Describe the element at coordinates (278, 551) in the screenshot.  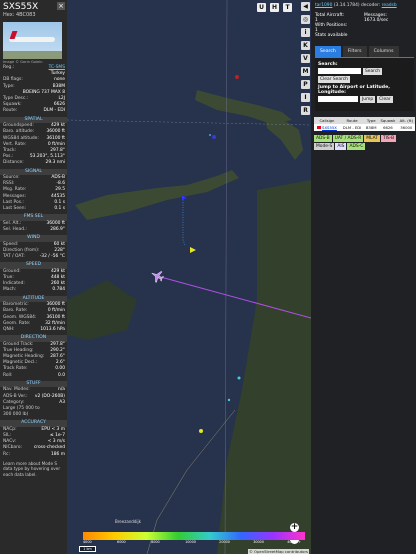
I see `map-attribution: © OpenStreetMap contributors` at that location.